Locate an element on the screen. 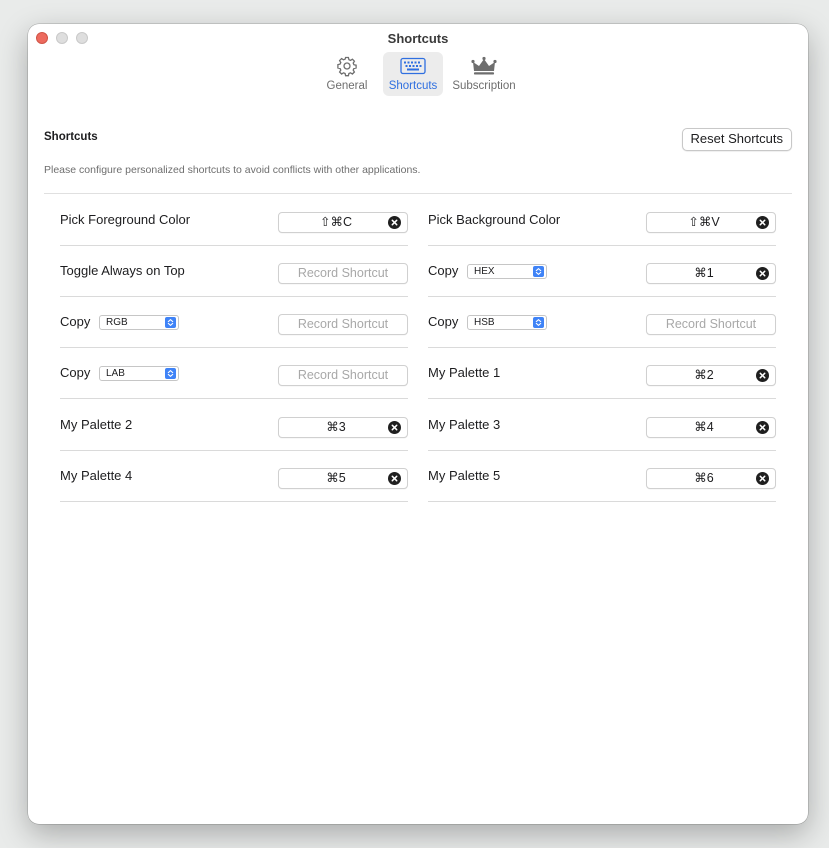  reset-shortcuts-button: Reset Shortcuts is located at coordinates (736, 139).